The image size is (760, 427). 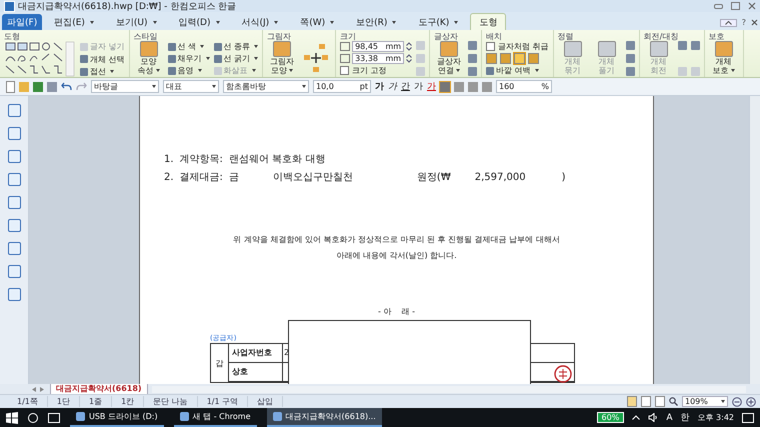 What do you see at coordinates (405, 86) in the screenshot?
I see `format-button: 간` at bounding box center [405, 86].